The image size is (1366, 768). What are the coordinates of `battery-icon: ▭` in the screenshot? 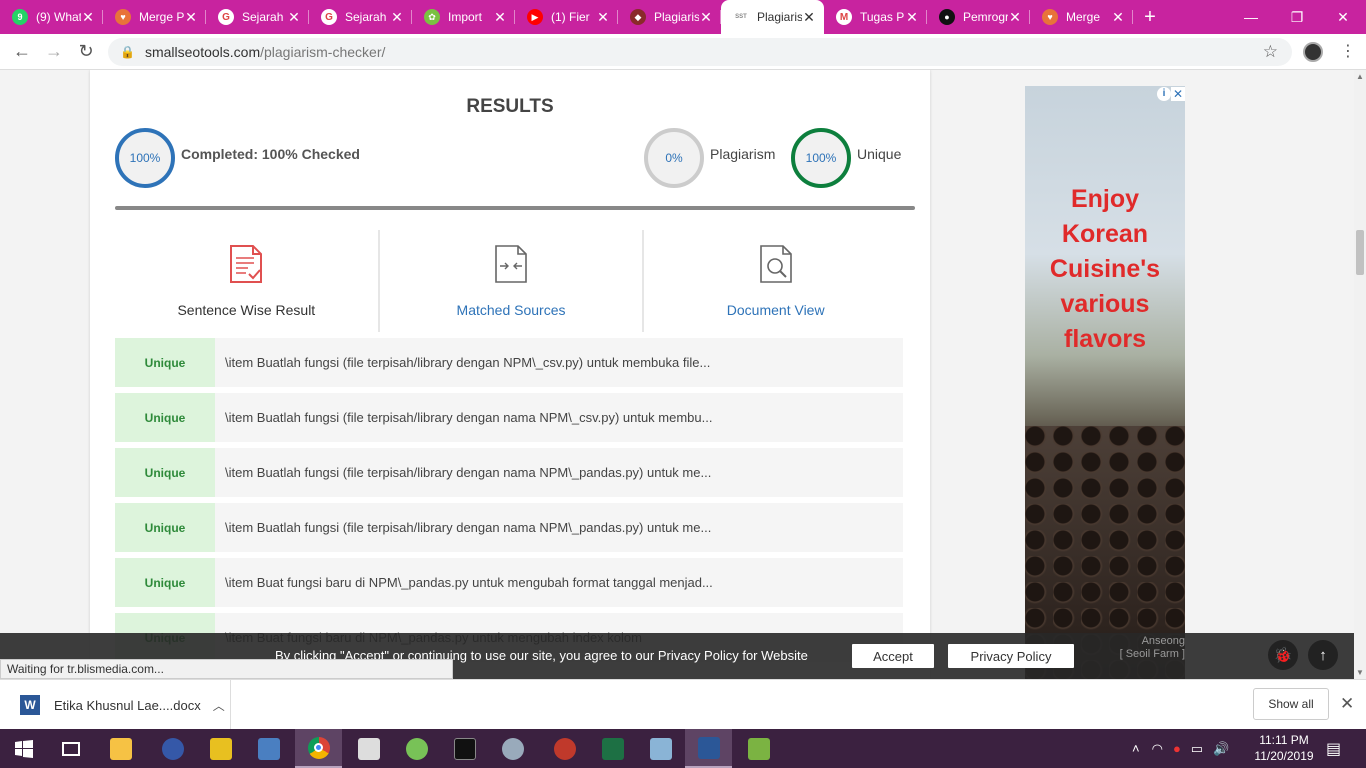 It's located at (1197, 749).